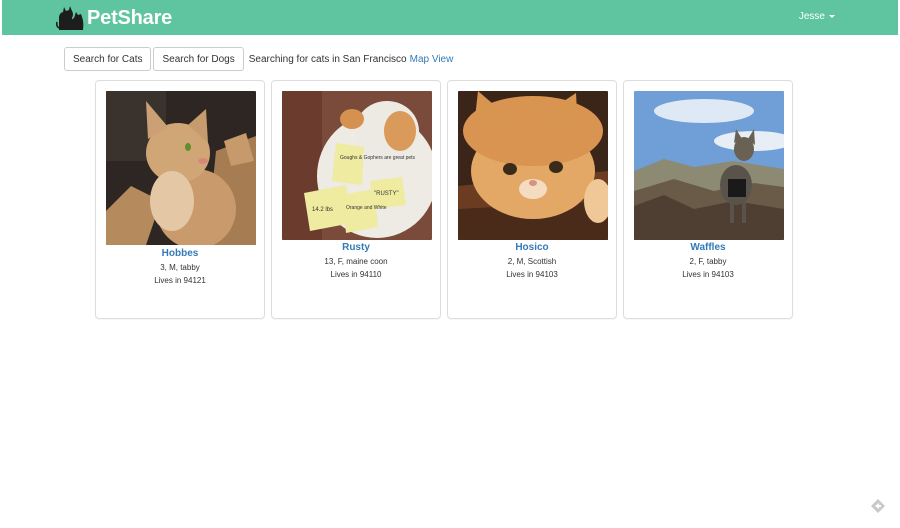 This screenshot has height=528, width=900. Describe the element at coordinates (198, 59) in the screenshot. I see `search-dogs-button: Search for Dogs` at that location.